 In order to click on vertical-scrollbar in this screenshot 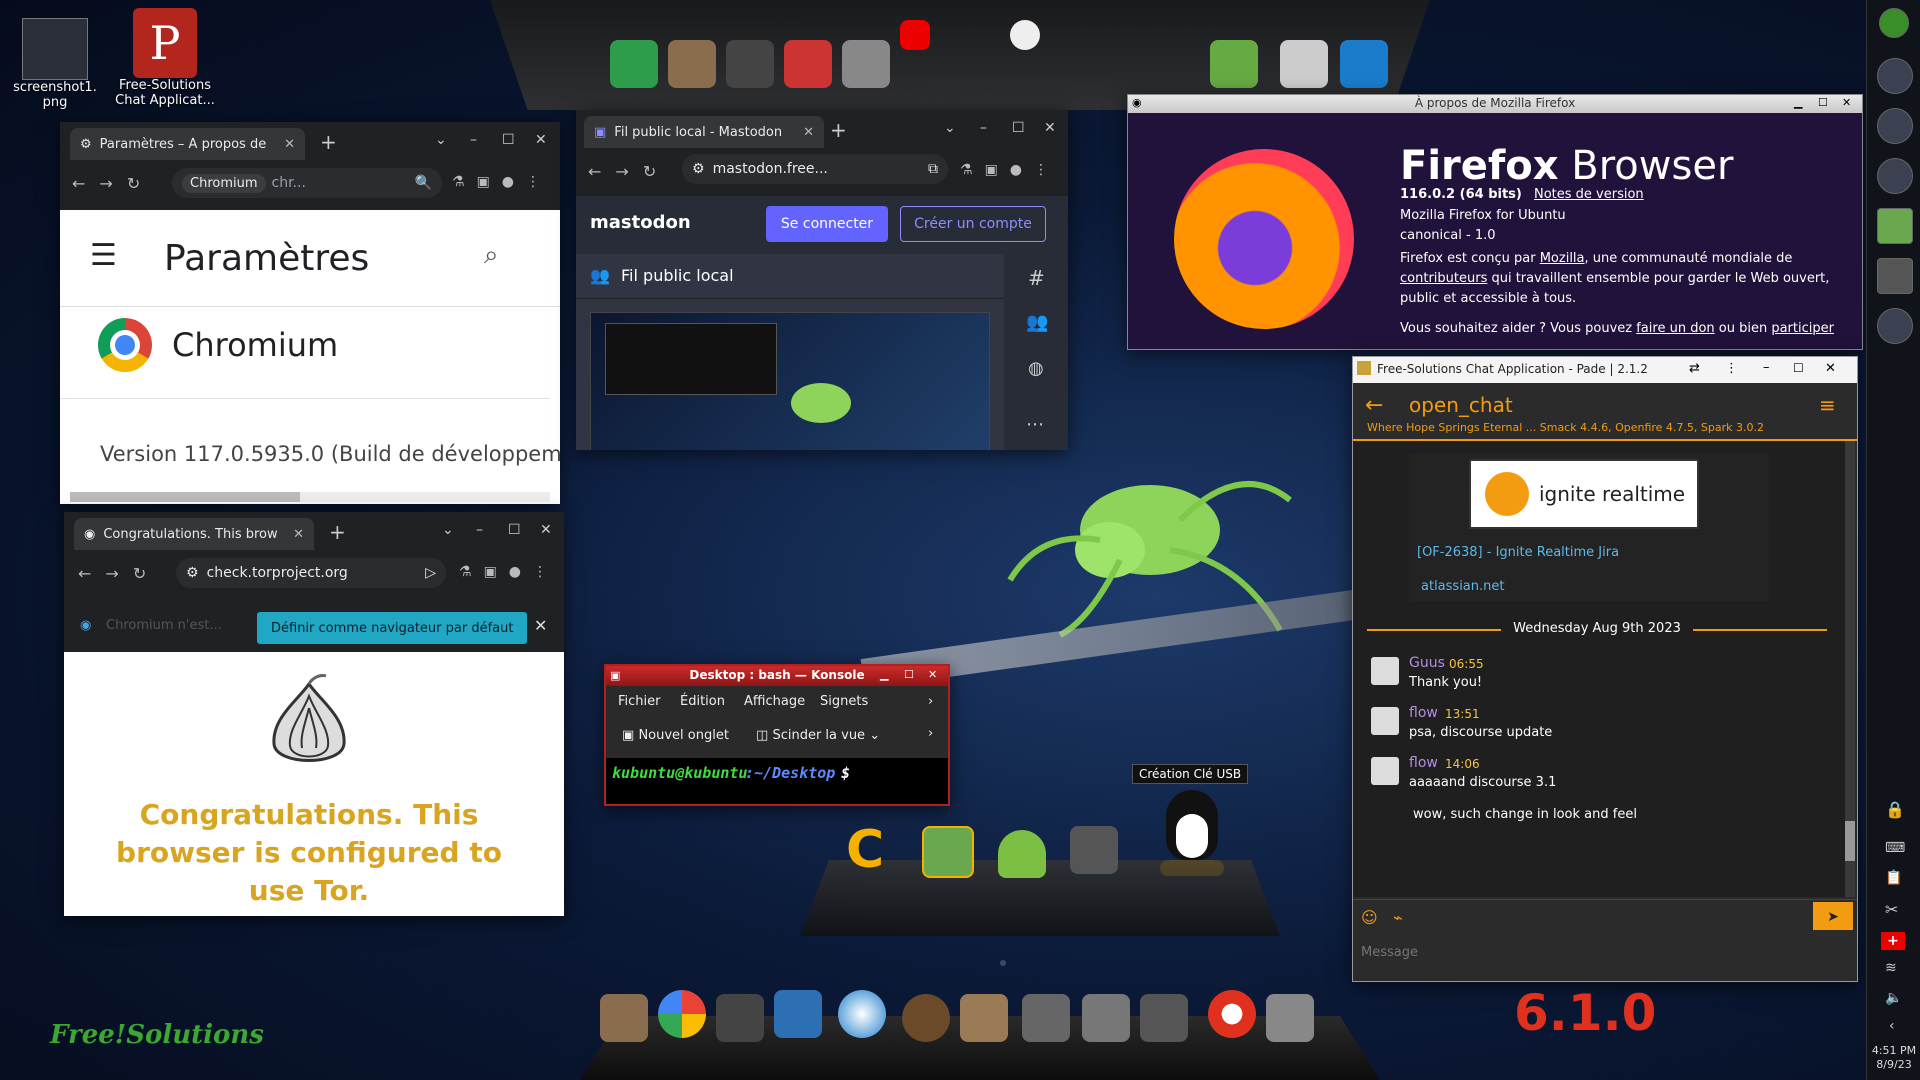, I will do `click(1850, 669)`.